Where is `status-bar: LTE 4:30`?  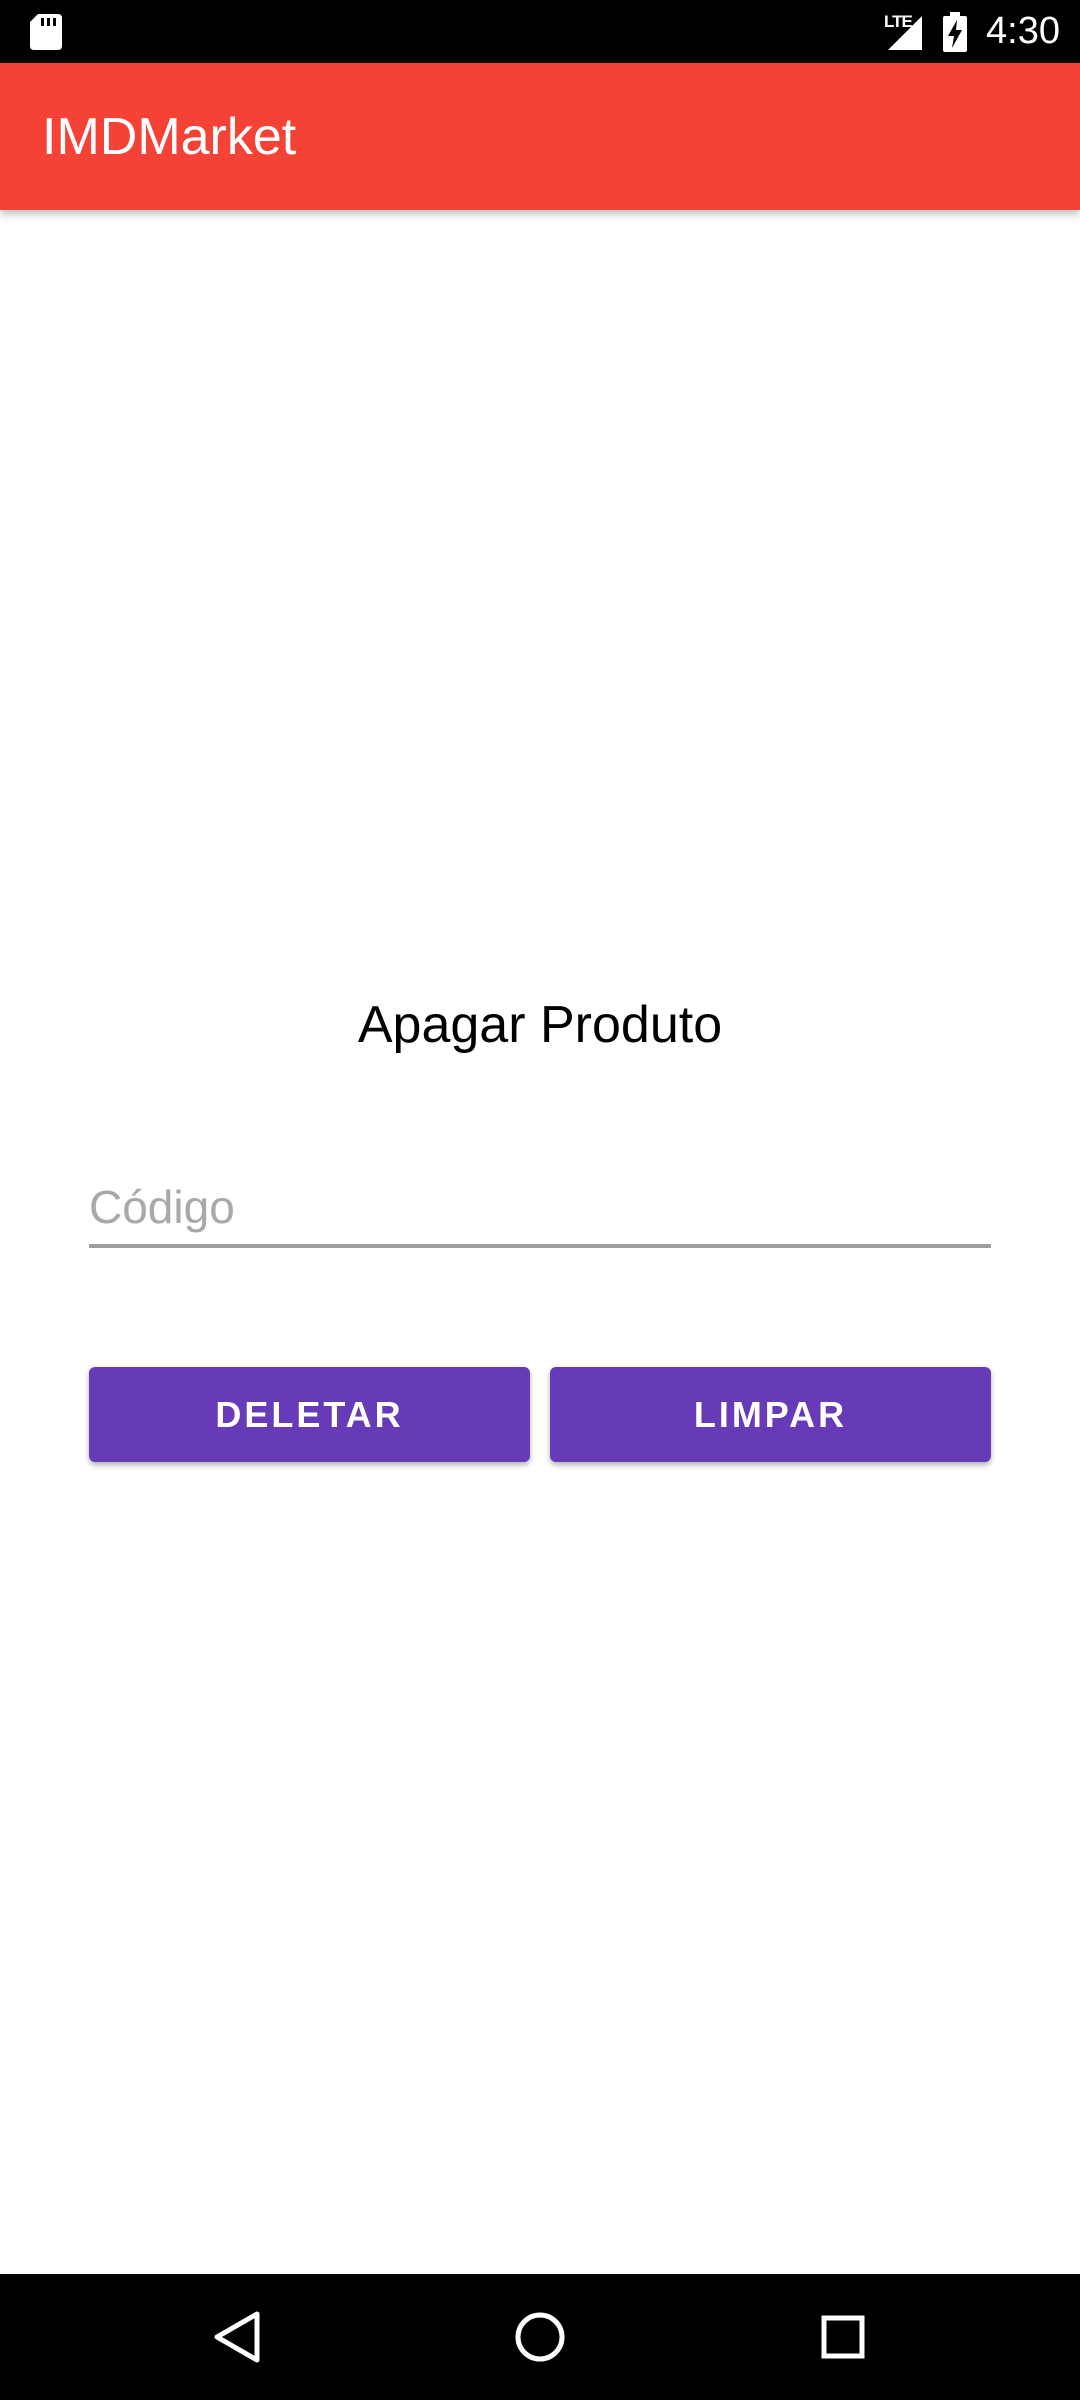
status-bar: LTE 4:30 is located at coordinates (540, 31).